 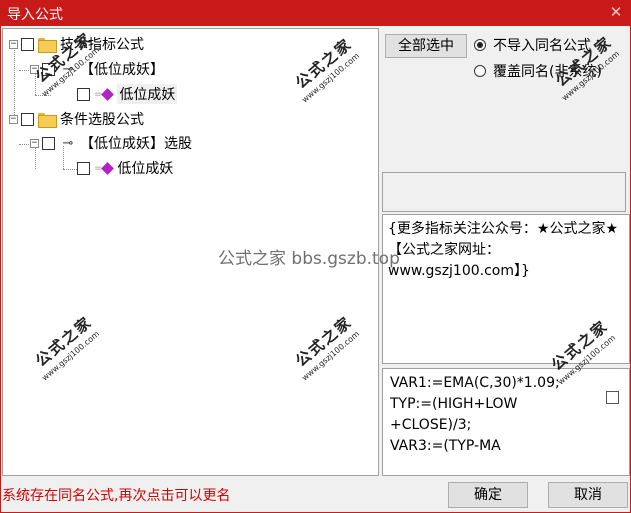 I want to click on tree-node-formula: = 低位成妖, so click(x=127, y=94).